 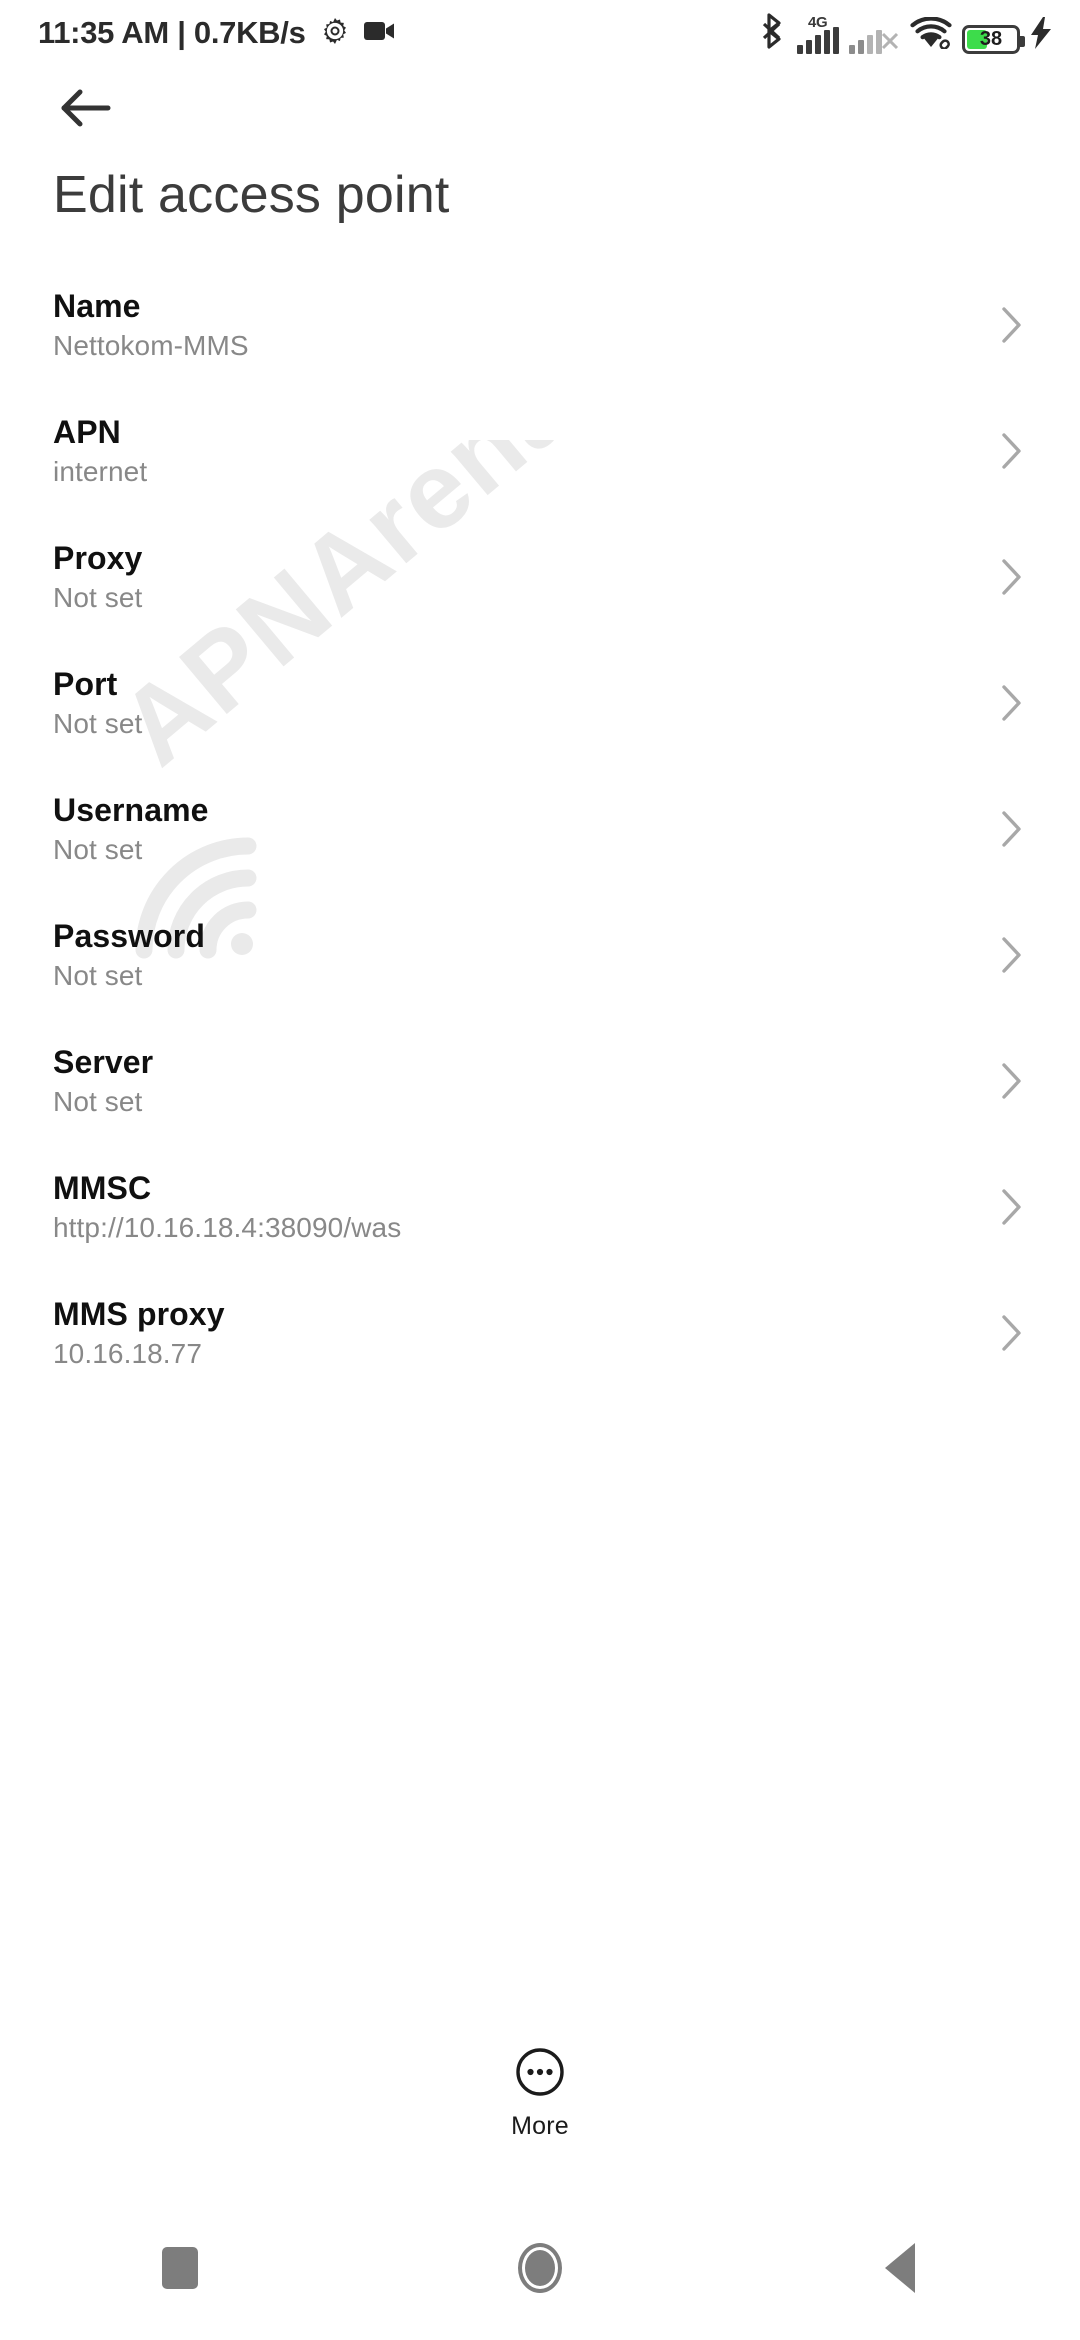 I want to click on network-type-label: 4G, so click(x=818, y=22).